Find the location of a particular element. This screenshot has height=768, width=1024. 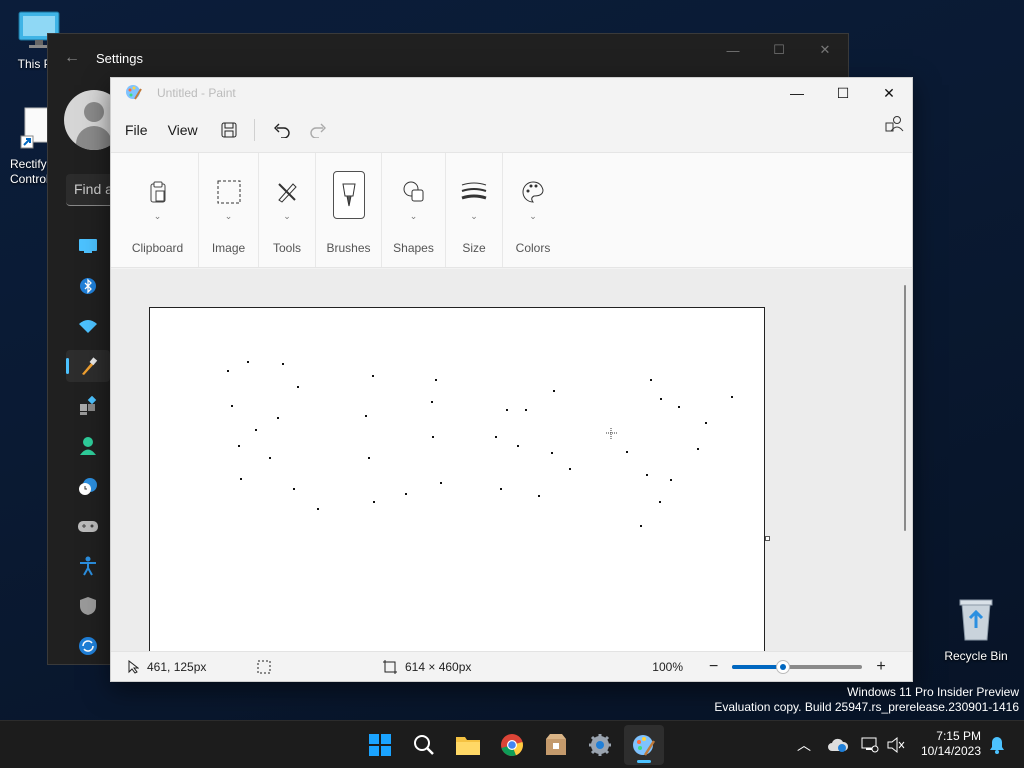

network-icon is located at coordinates (88, 326).